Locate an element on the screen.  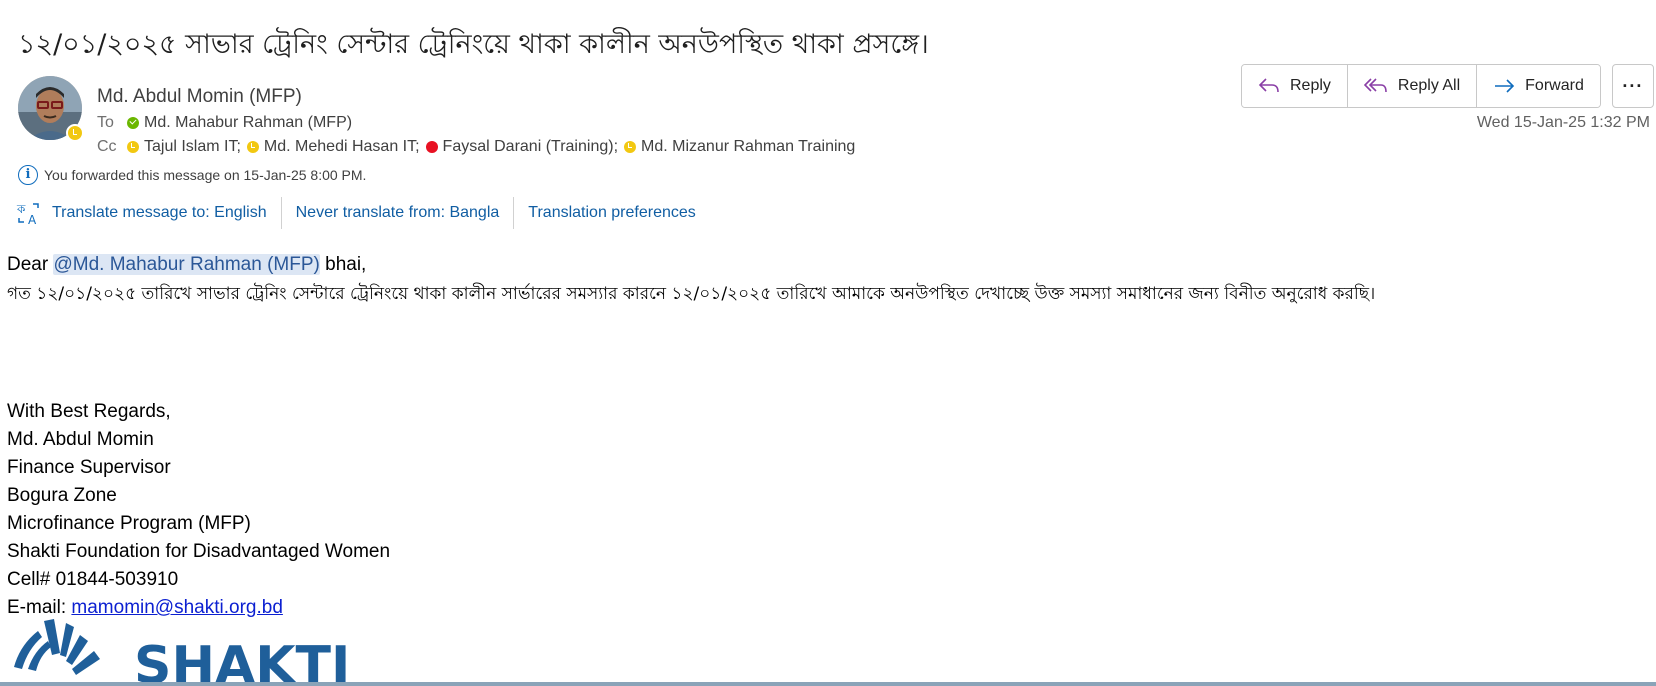
sig-email-link: mamomin@shakti.org.bd is located at coordinates (176, 607).